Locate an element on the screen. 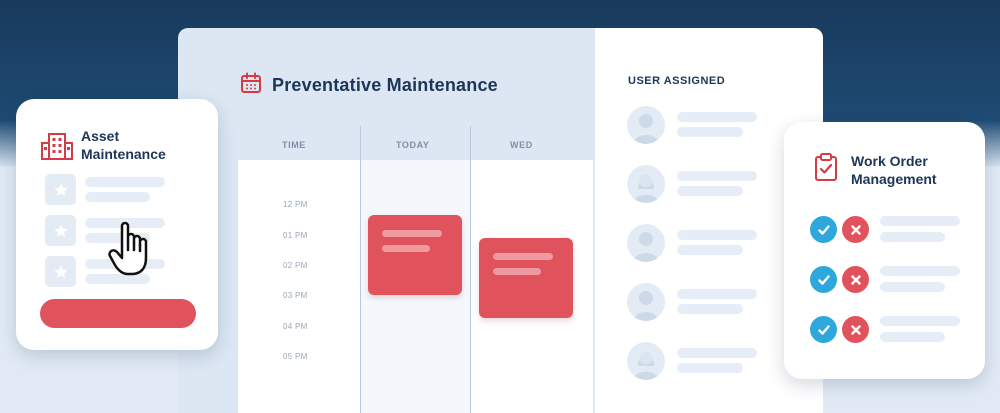 Image resolution: width=1000 pixels, height=413 pixels. time-label: 05 PM is located at coordinates (295, 356).